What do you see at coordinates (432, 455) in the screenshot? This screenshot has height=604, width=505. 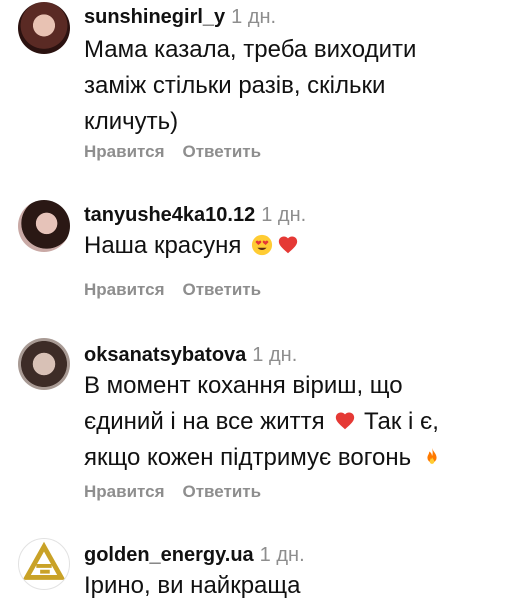 I see `fire-icon` at bounding box center [432, 455].